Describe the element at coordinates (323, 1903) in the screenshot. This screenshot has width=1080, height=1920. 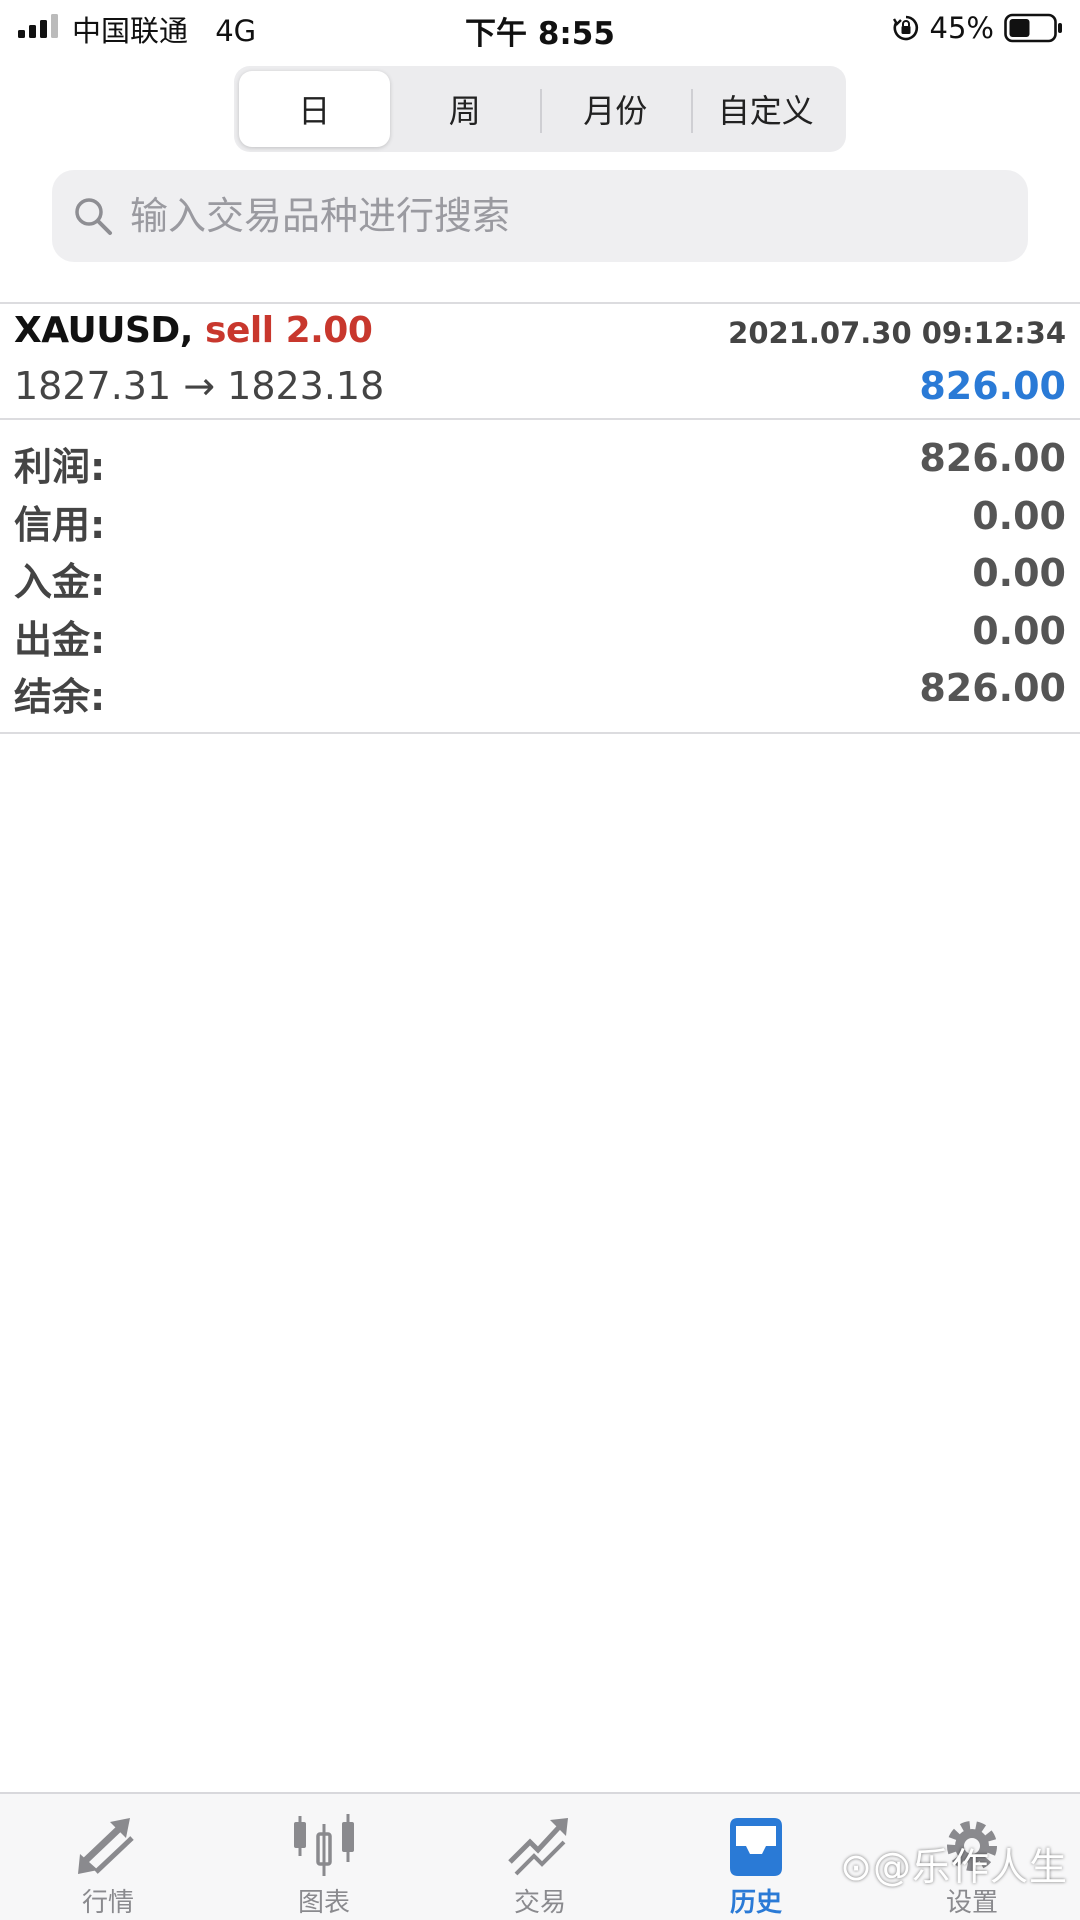
I see `tab-label: 图表` at that location.